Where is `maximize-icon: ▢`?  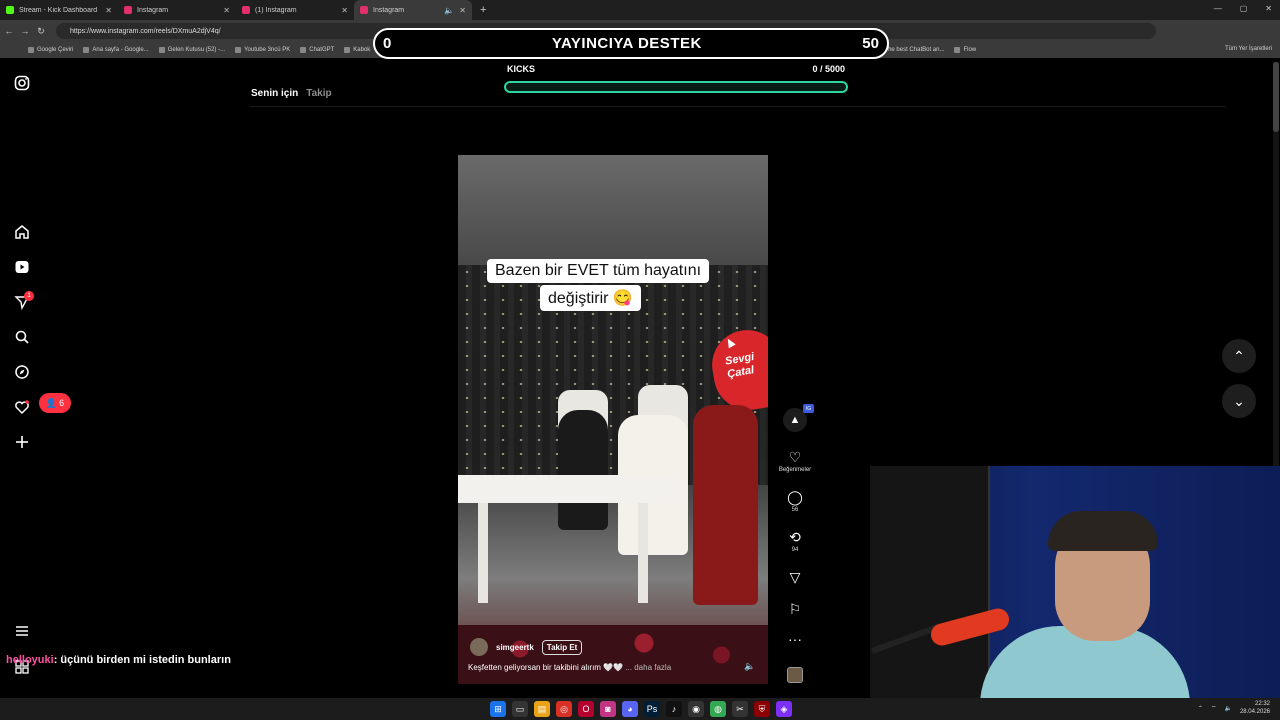
maximize-icon: ▢ is located at coordinates (1244, 8).